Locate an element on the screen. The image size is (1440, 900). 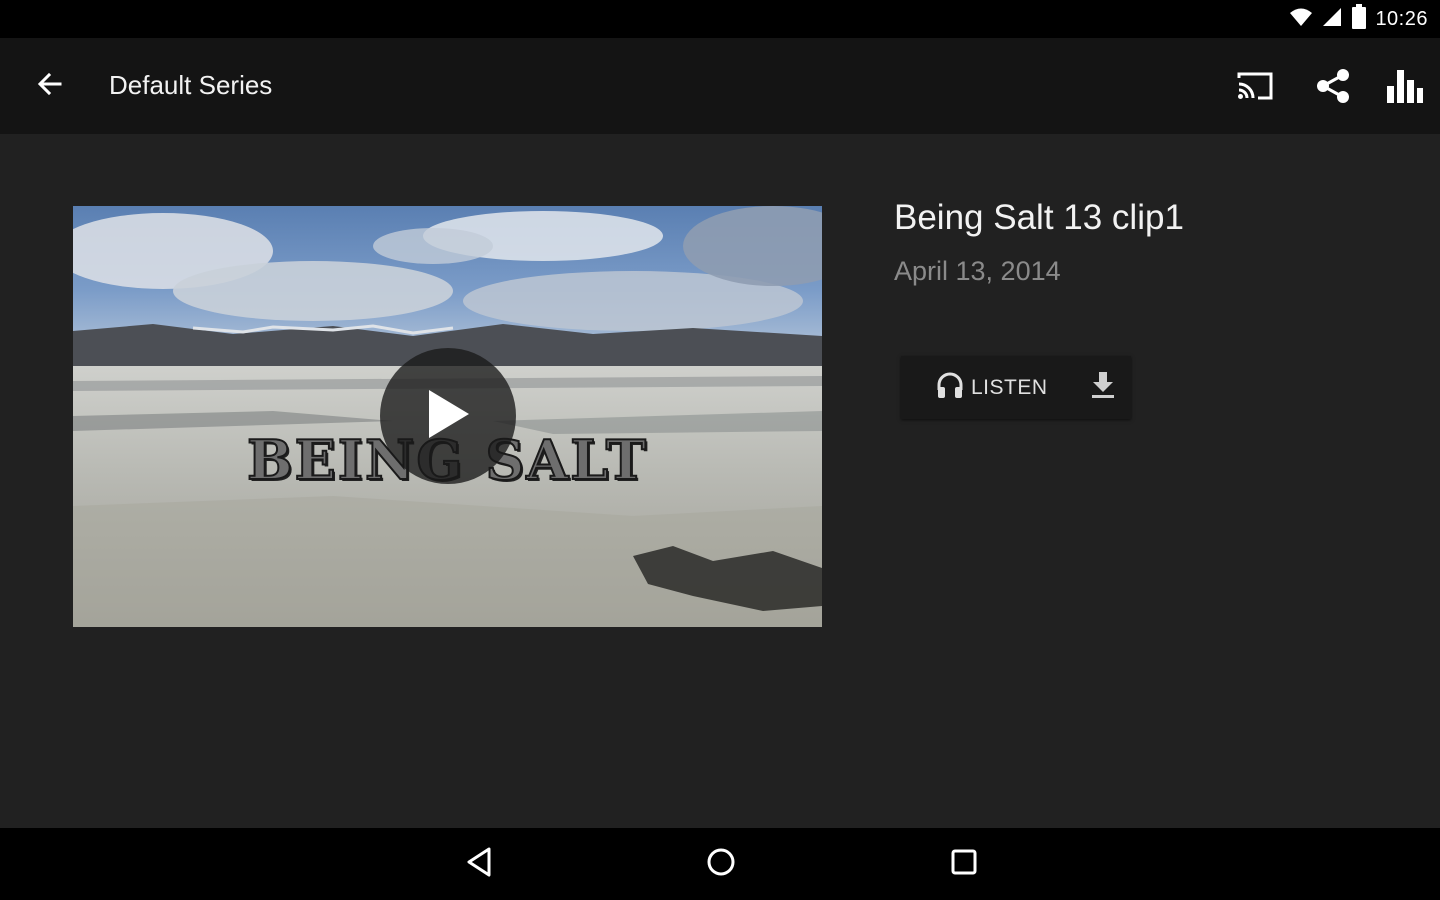
nav-recents-icon is located at coordinates (964, 864).